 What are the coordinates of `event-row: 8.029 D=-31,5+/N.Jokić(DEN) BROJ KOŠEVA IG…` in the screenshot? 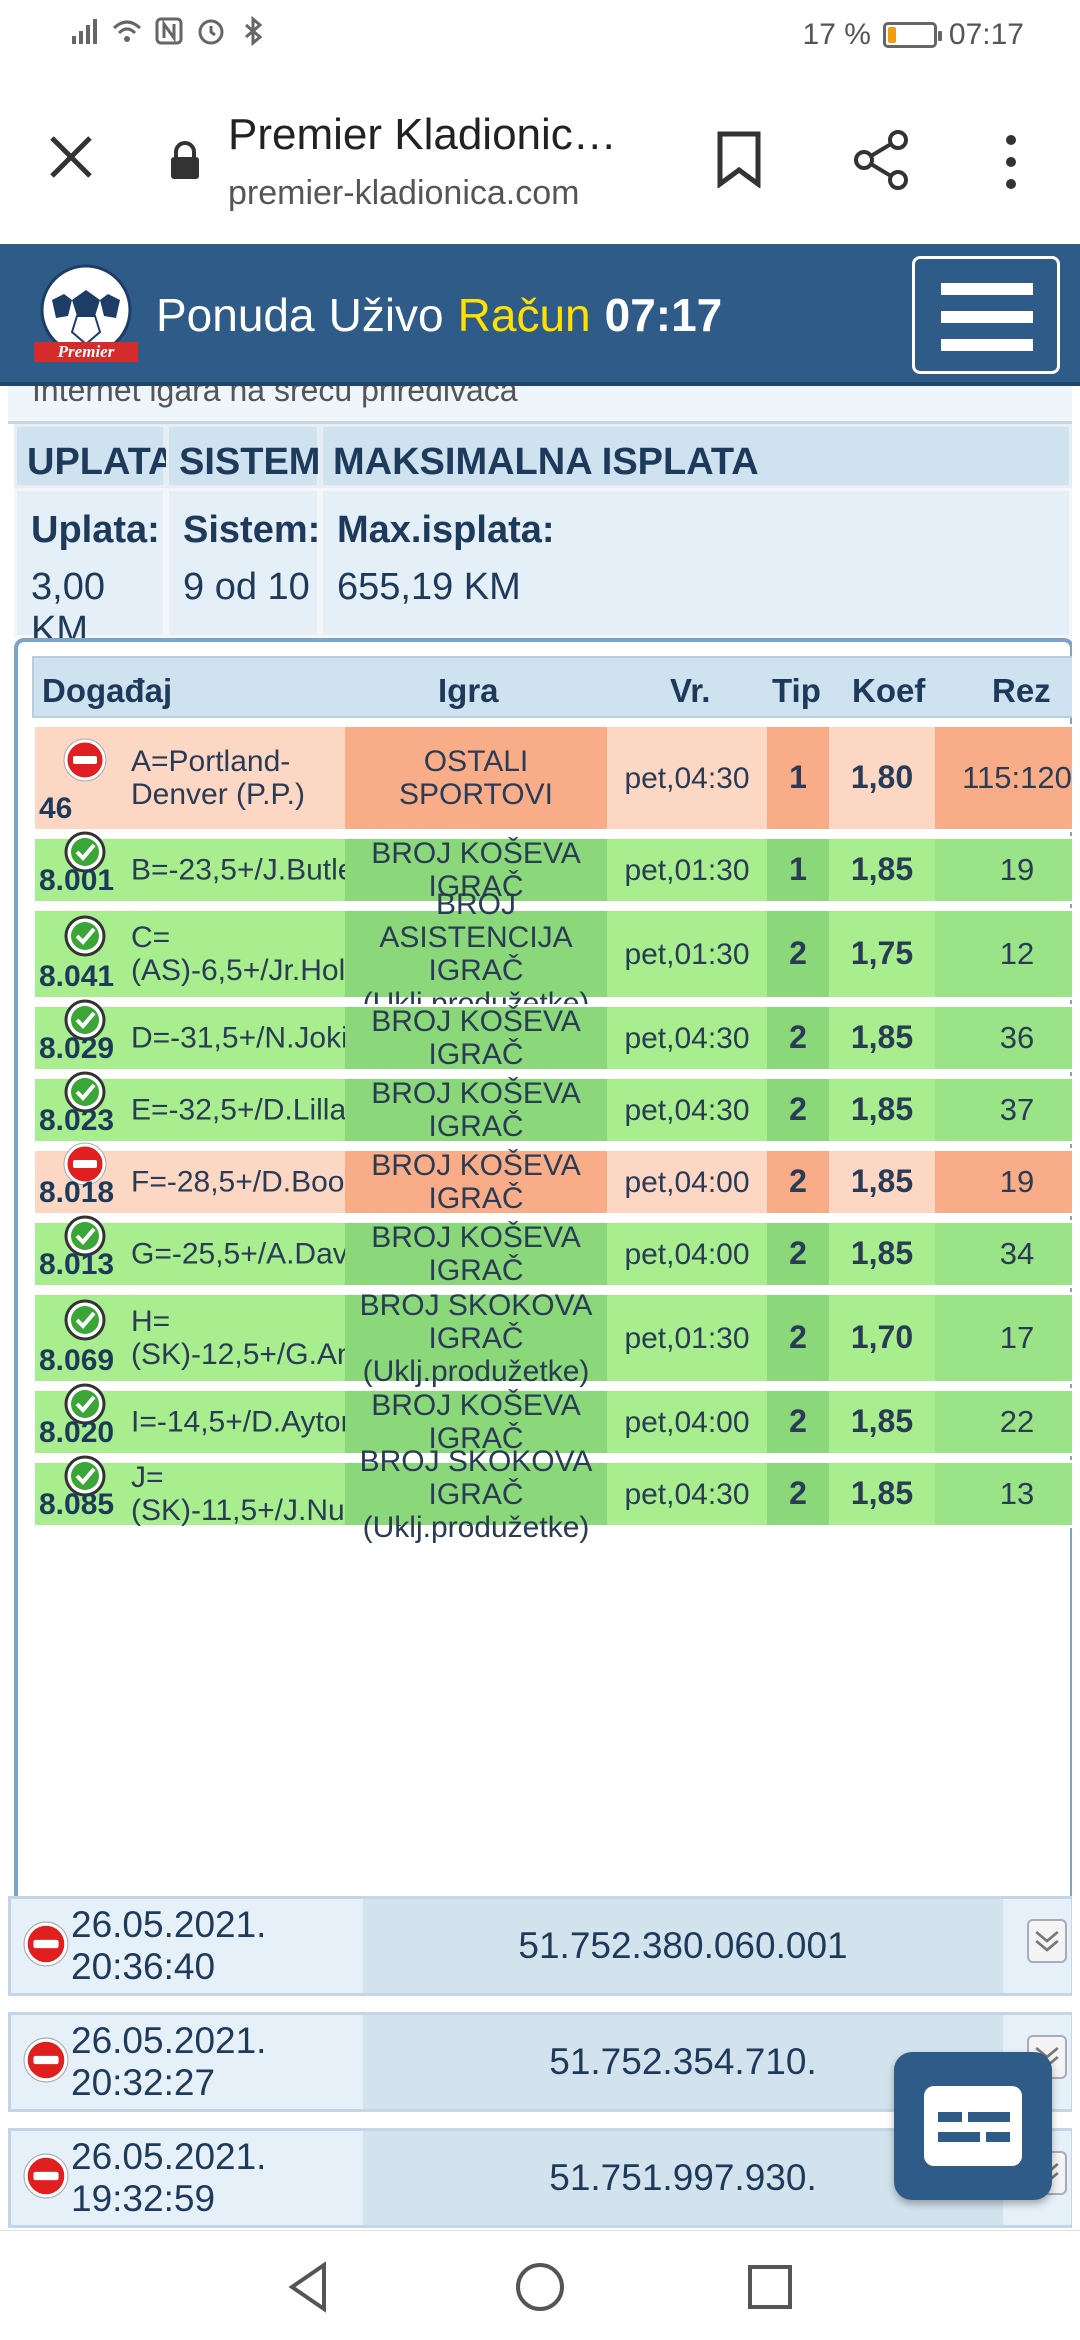 It's located at (552, 1035).